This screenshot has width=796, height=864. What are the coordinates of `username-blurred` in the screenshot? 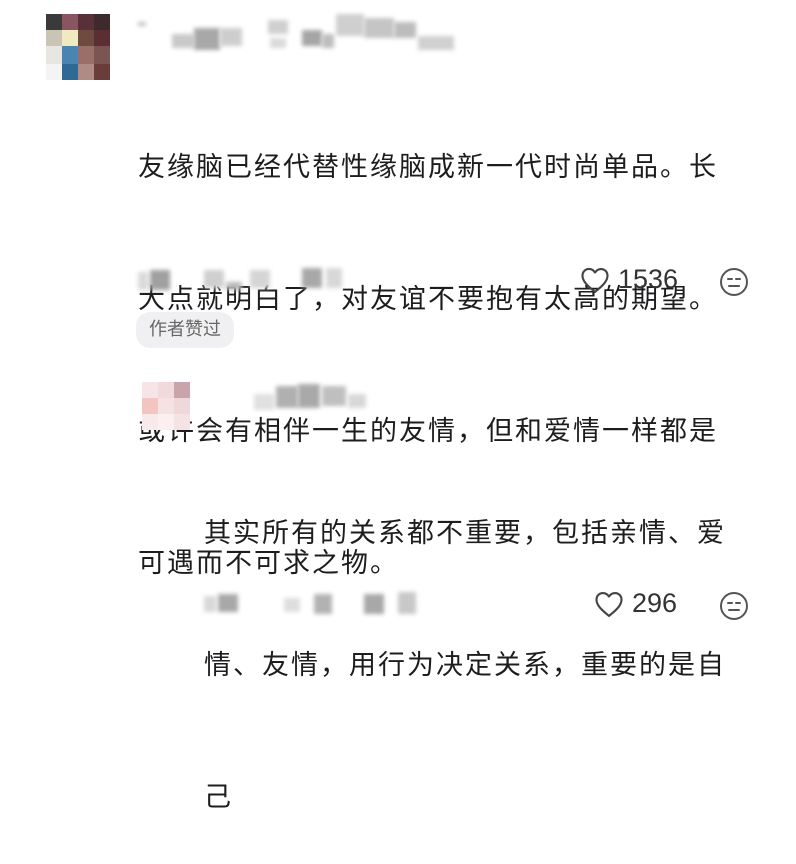 It's located at (303, 34).